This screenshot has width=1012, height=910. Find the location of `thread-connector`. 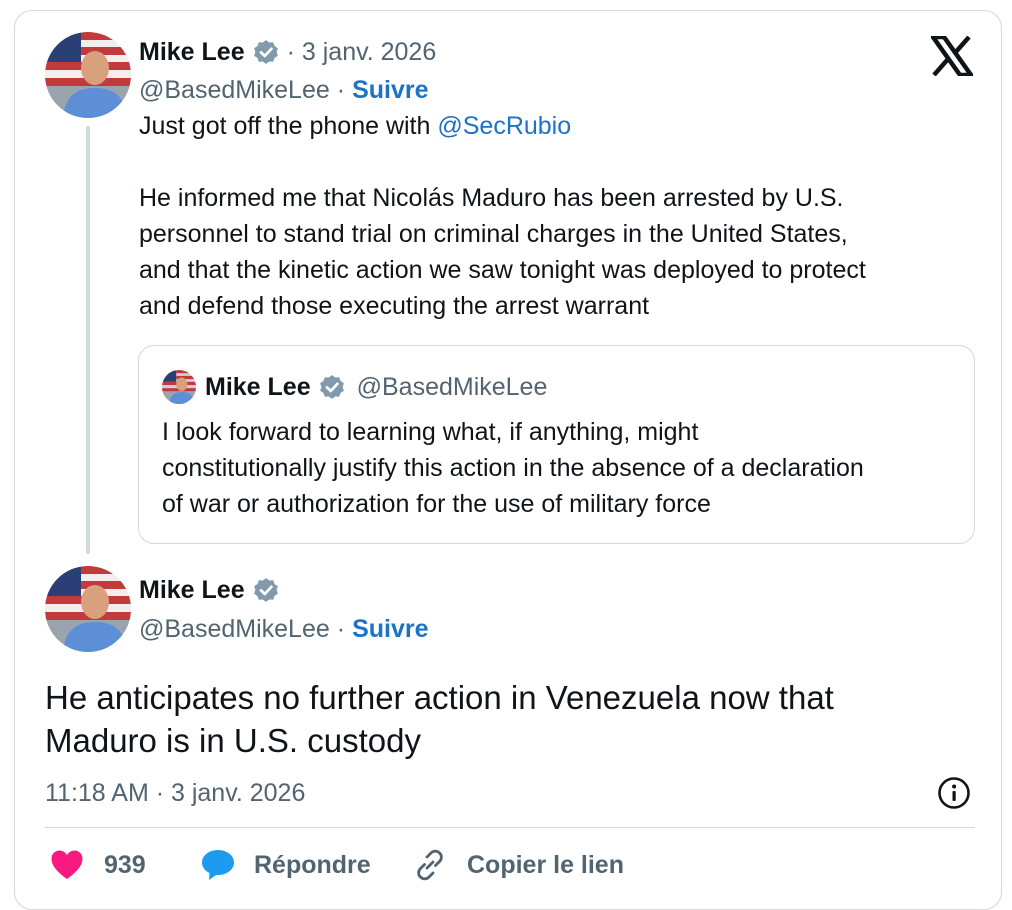

thread-connector is located at coordinates (88, 340).